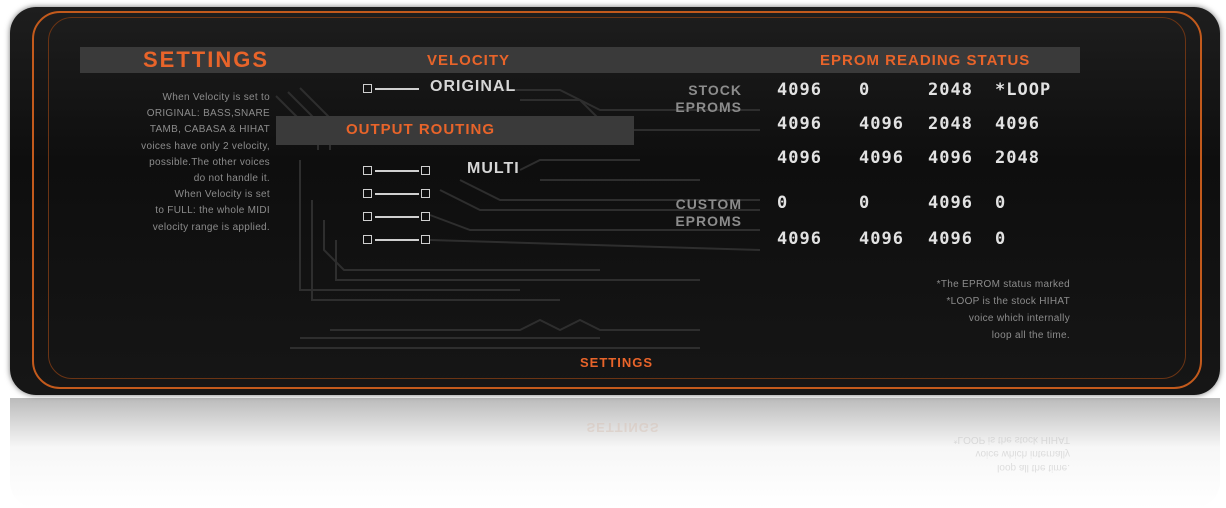 The height and width of the screenshot is (508, 1226). I want to click on description-line: When Velocity is set to, so click(216, 97).